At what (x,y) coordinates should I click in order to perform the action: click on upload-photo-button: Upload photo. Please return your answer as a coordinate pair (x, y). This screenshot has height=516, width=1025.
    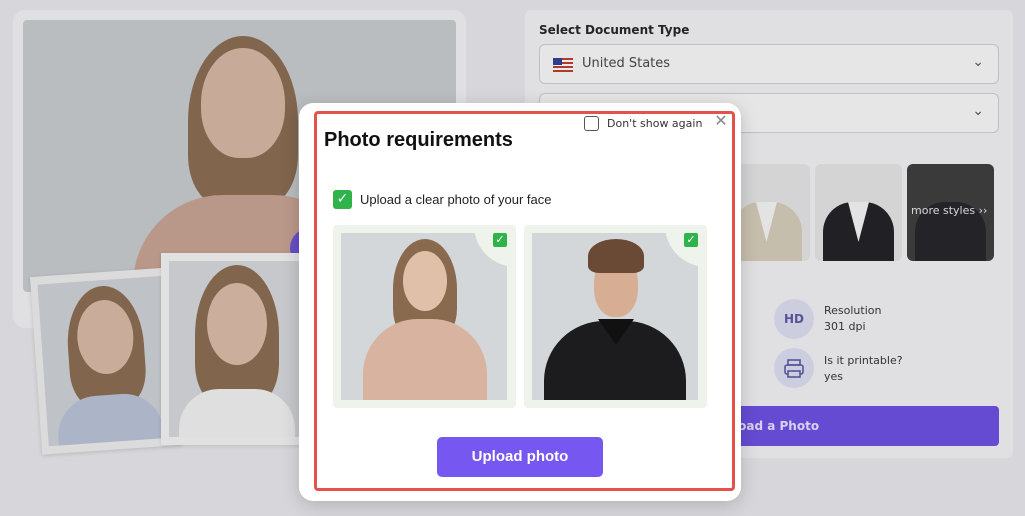
    Looking at the image, I should click on (520, 457).